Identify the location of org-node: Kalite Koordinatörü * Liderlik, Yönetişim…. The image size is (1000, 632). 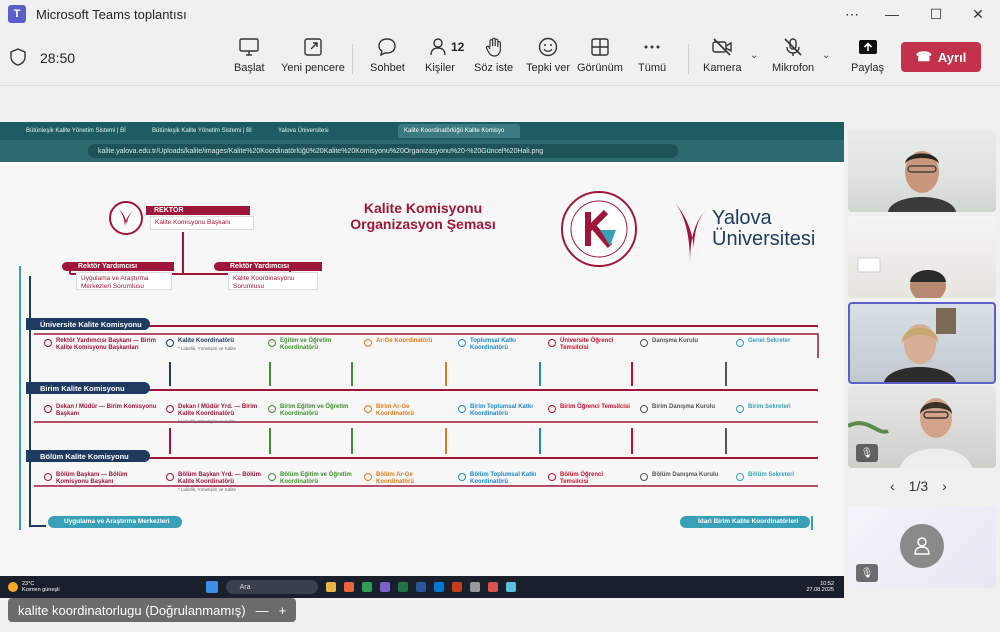
(214, 345).